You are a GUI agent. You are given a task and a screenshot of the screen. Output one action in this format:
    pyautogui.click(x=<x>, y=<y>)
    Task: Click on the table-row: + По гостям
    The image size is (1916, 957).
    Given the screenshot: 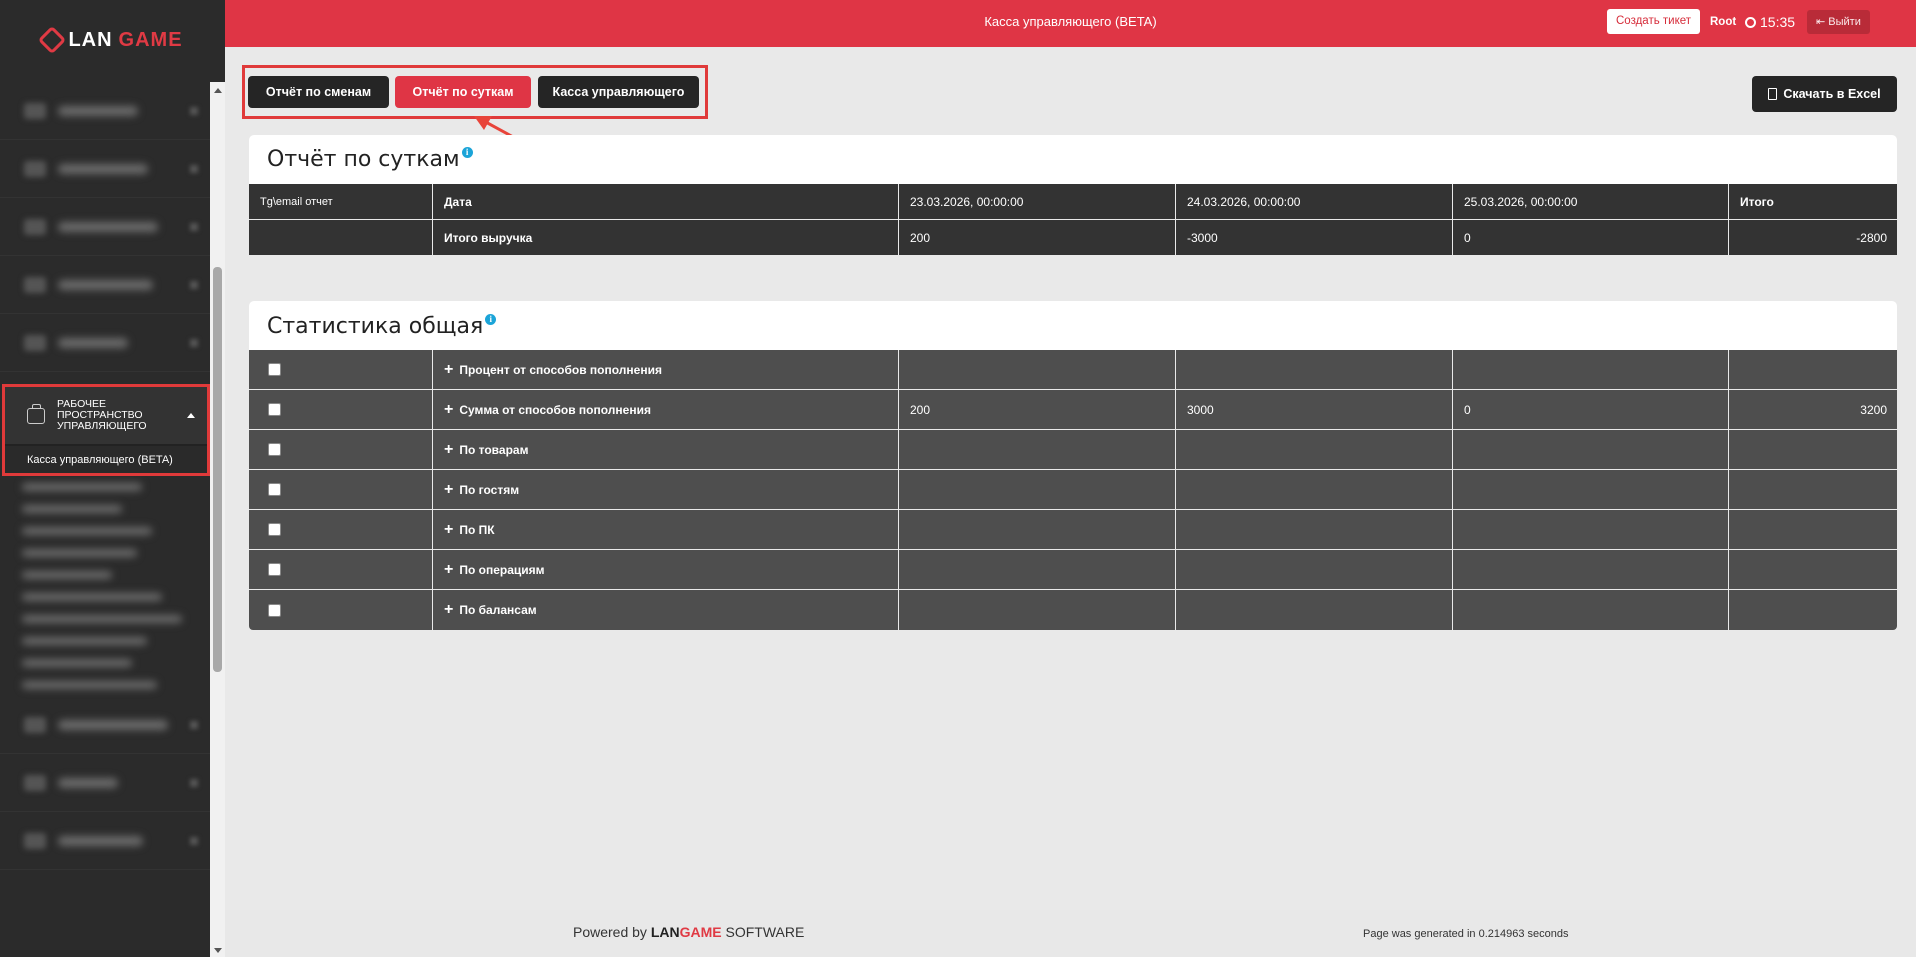 What is the action you would take?
    pyautogui.click(x=1073, y=490)
    